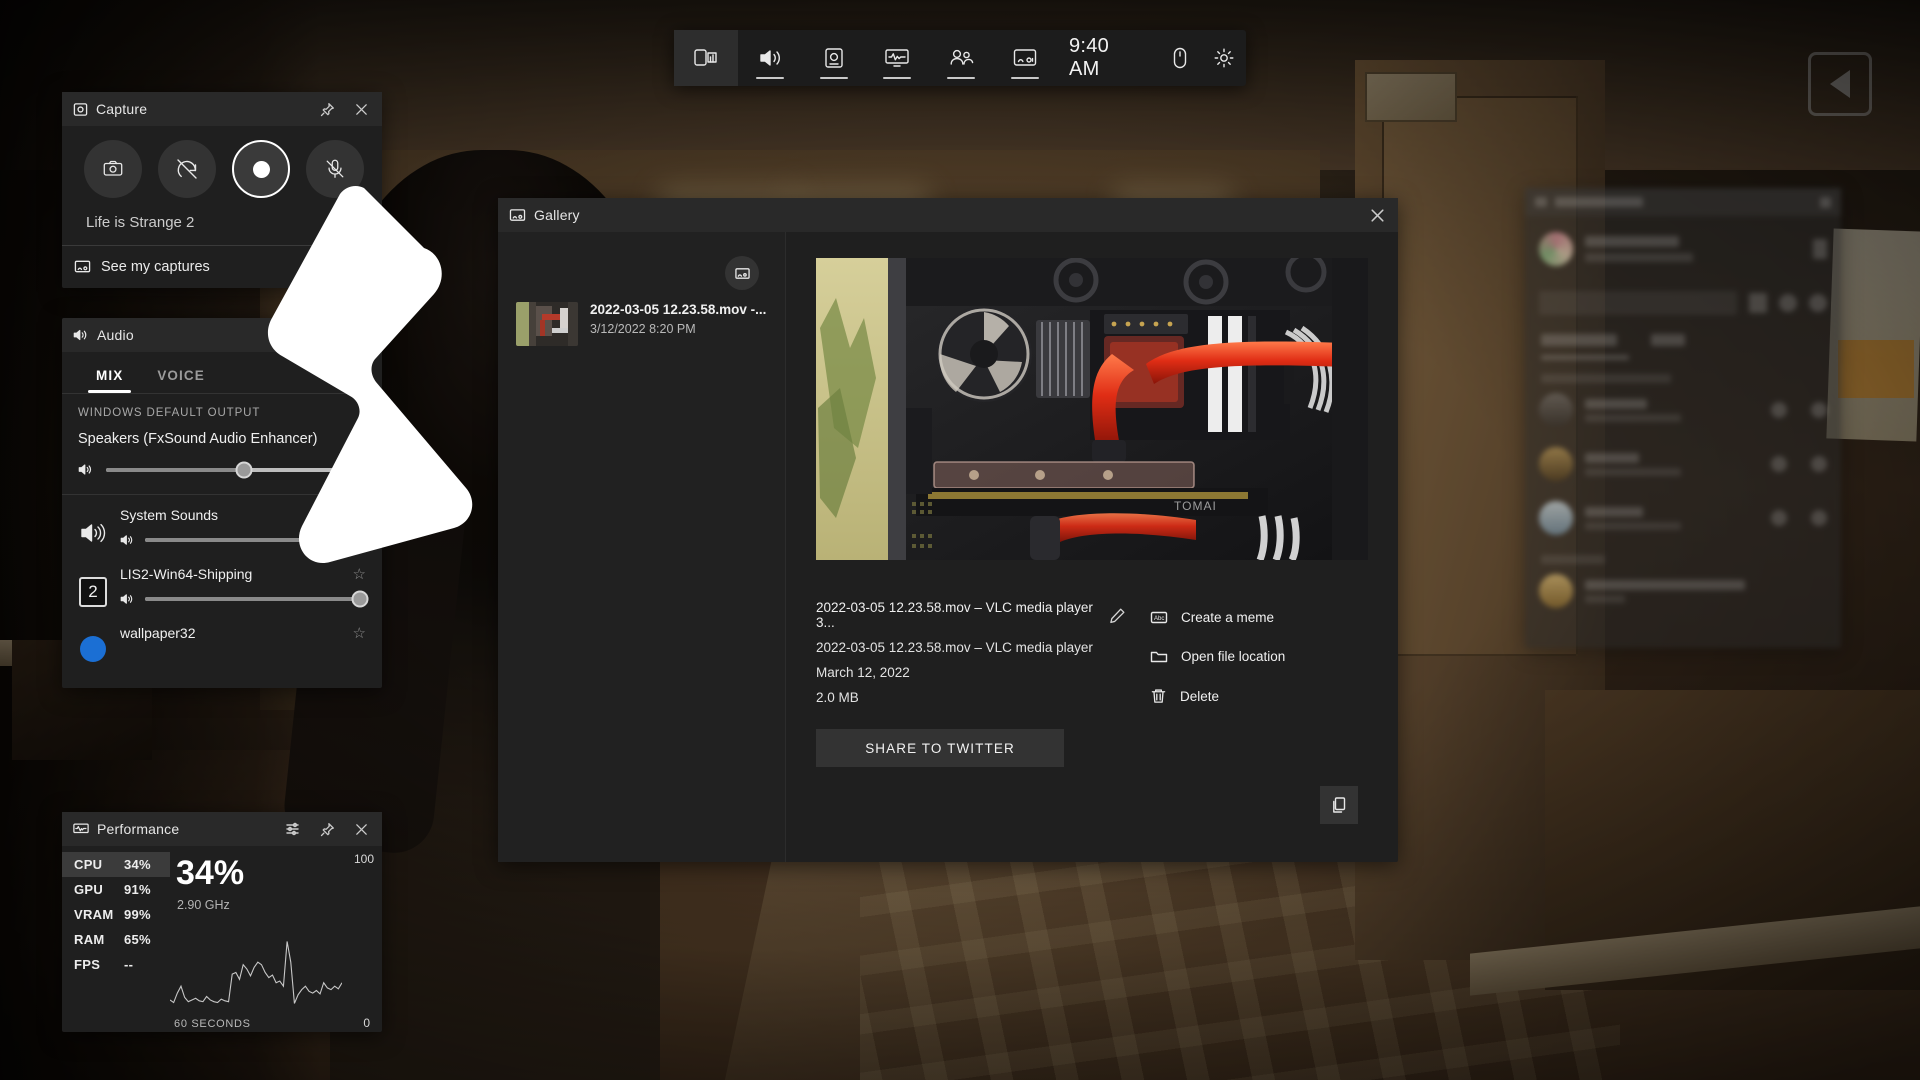 The image size is (1920, 1080). What do you see at coordinates (557, 215) in the screenshot?
I see `gallery-widget-title: Gallery` at bounding box center [557, 215].